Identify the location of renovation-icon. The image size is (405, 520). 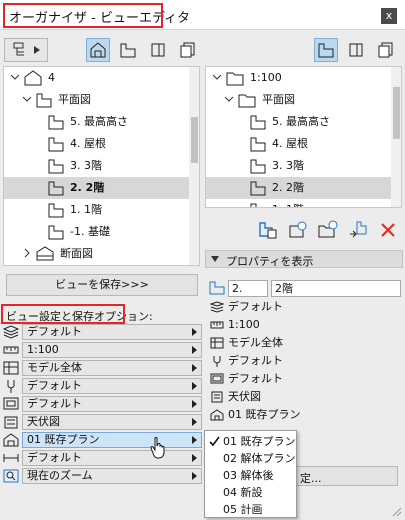
(11, 440).